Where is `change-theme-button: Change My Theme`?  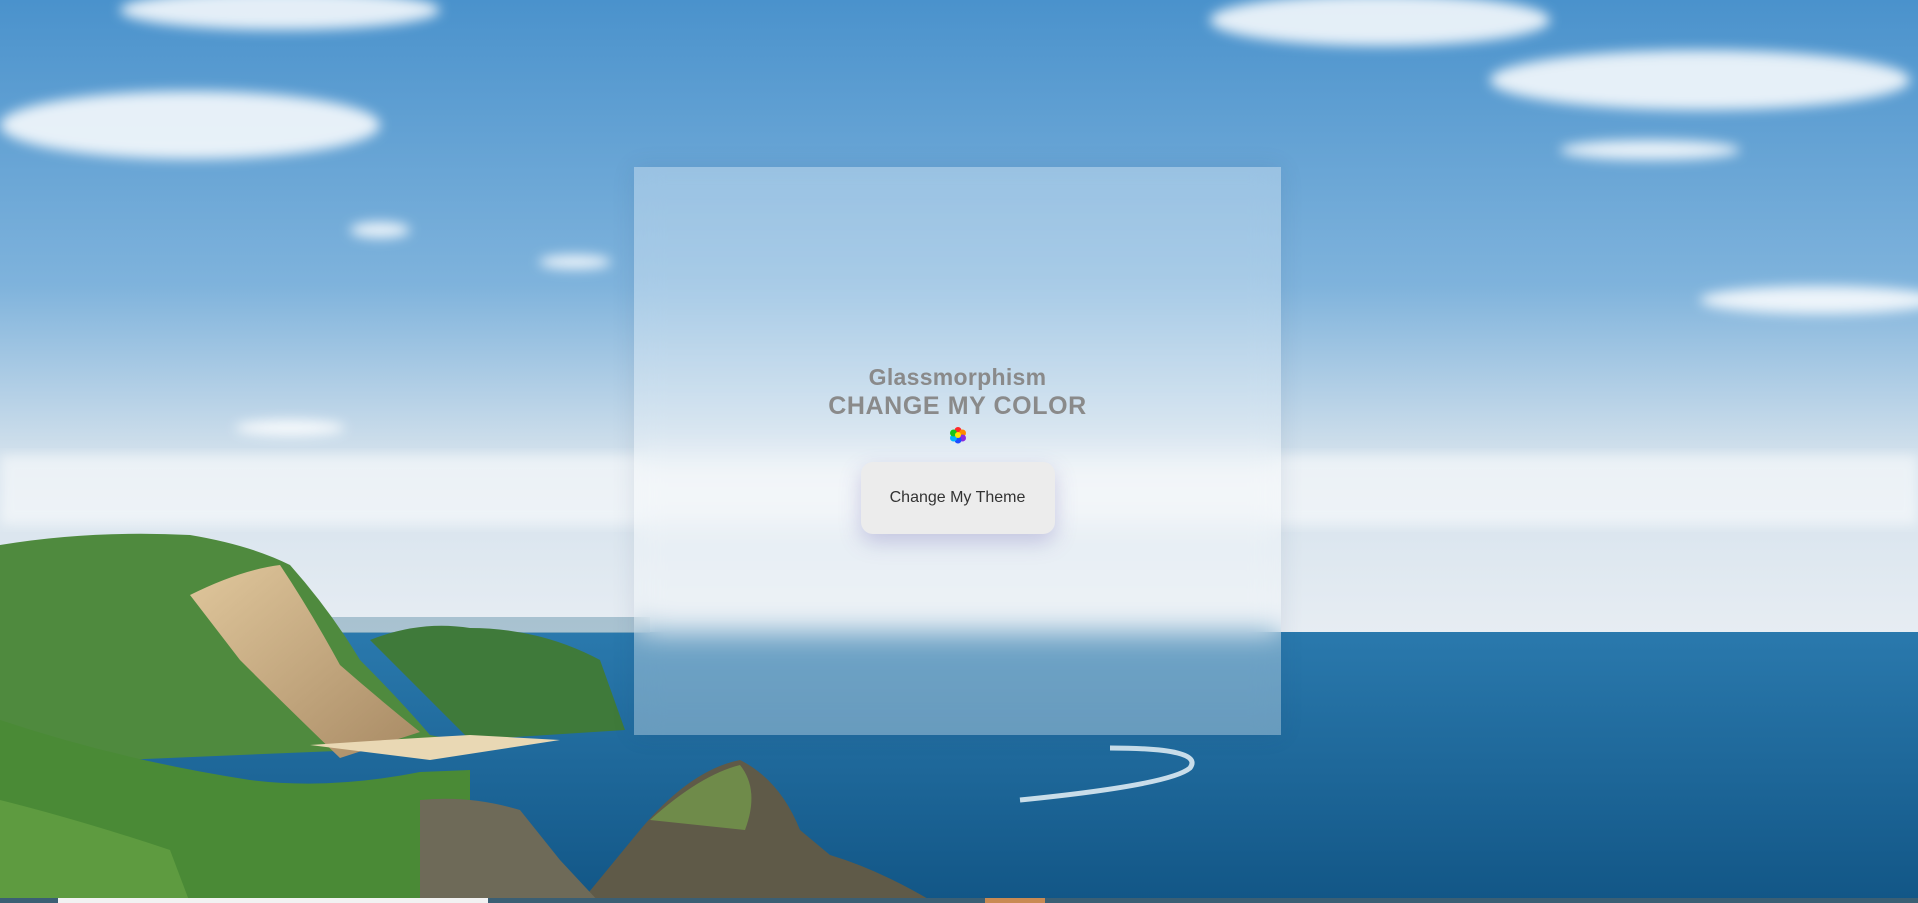 change-theme-button: Change My Theme is located at coordinates (957, 498).